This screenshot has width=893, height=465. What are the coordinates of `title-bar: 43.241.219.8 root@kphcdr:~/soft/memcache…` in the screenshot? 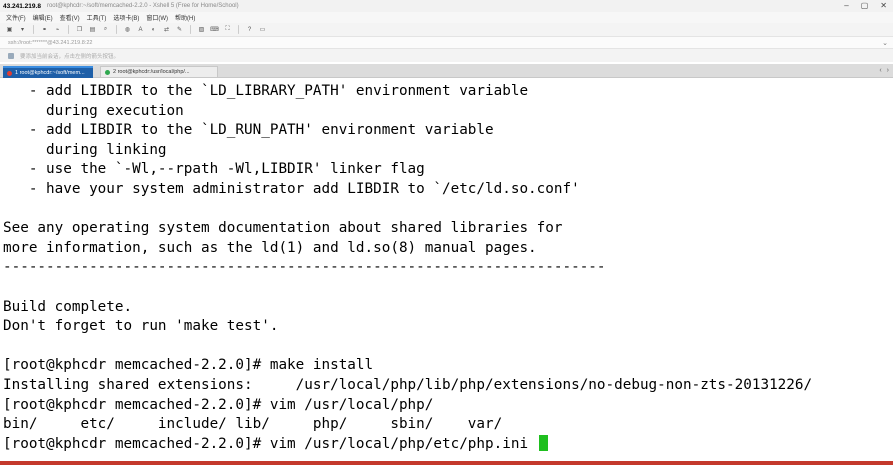 It's located at (446, 6).